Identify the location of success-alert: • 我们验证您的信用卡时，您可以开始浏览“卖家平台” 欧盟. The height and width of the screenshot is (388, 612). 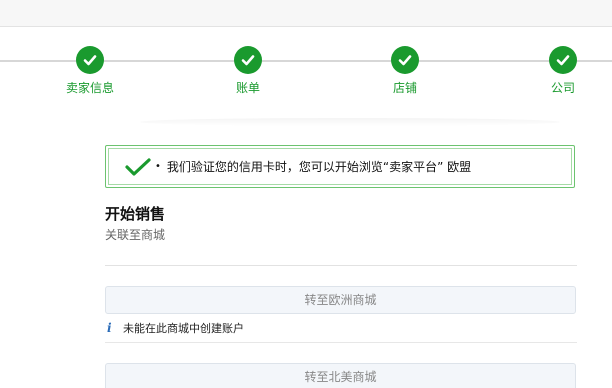
(340, 166).